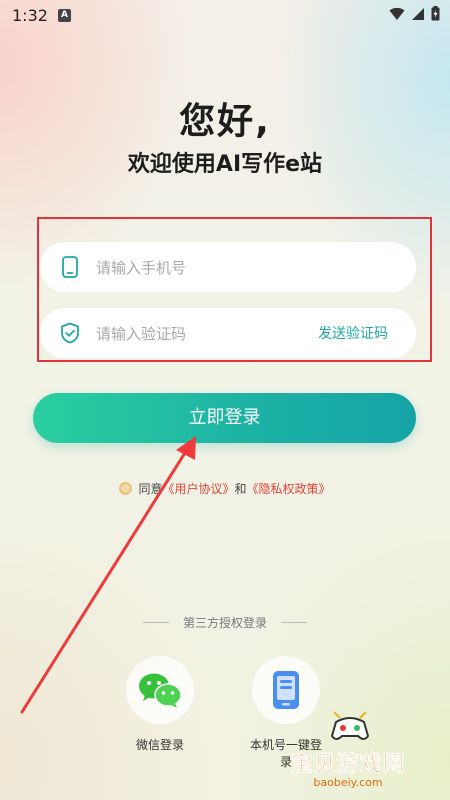 This screenshot has height=800, width=450. Describe the element at coordinates (348, 765) in the screenshot. I see `watermark-text: 宝贝游戏网` at that location.